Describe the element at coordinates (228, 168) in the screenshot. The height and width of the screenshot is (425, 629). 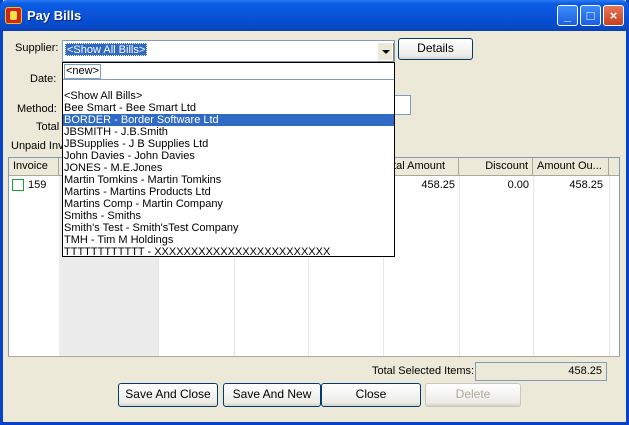
I see `dropdown-item: JONES - M.E.Jones` at that location.